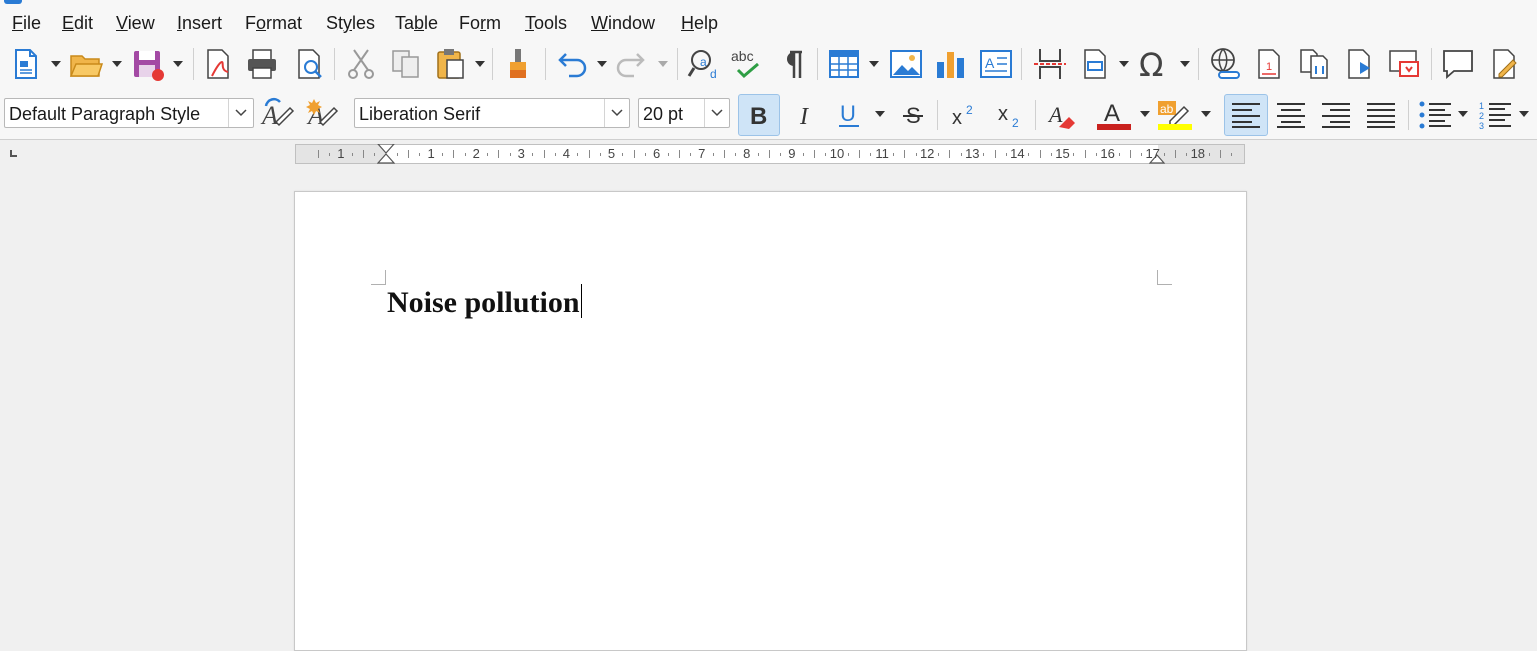  Describe the element at coordinates (571, 64) in the screenshot. I see `undo-icon` at that location.